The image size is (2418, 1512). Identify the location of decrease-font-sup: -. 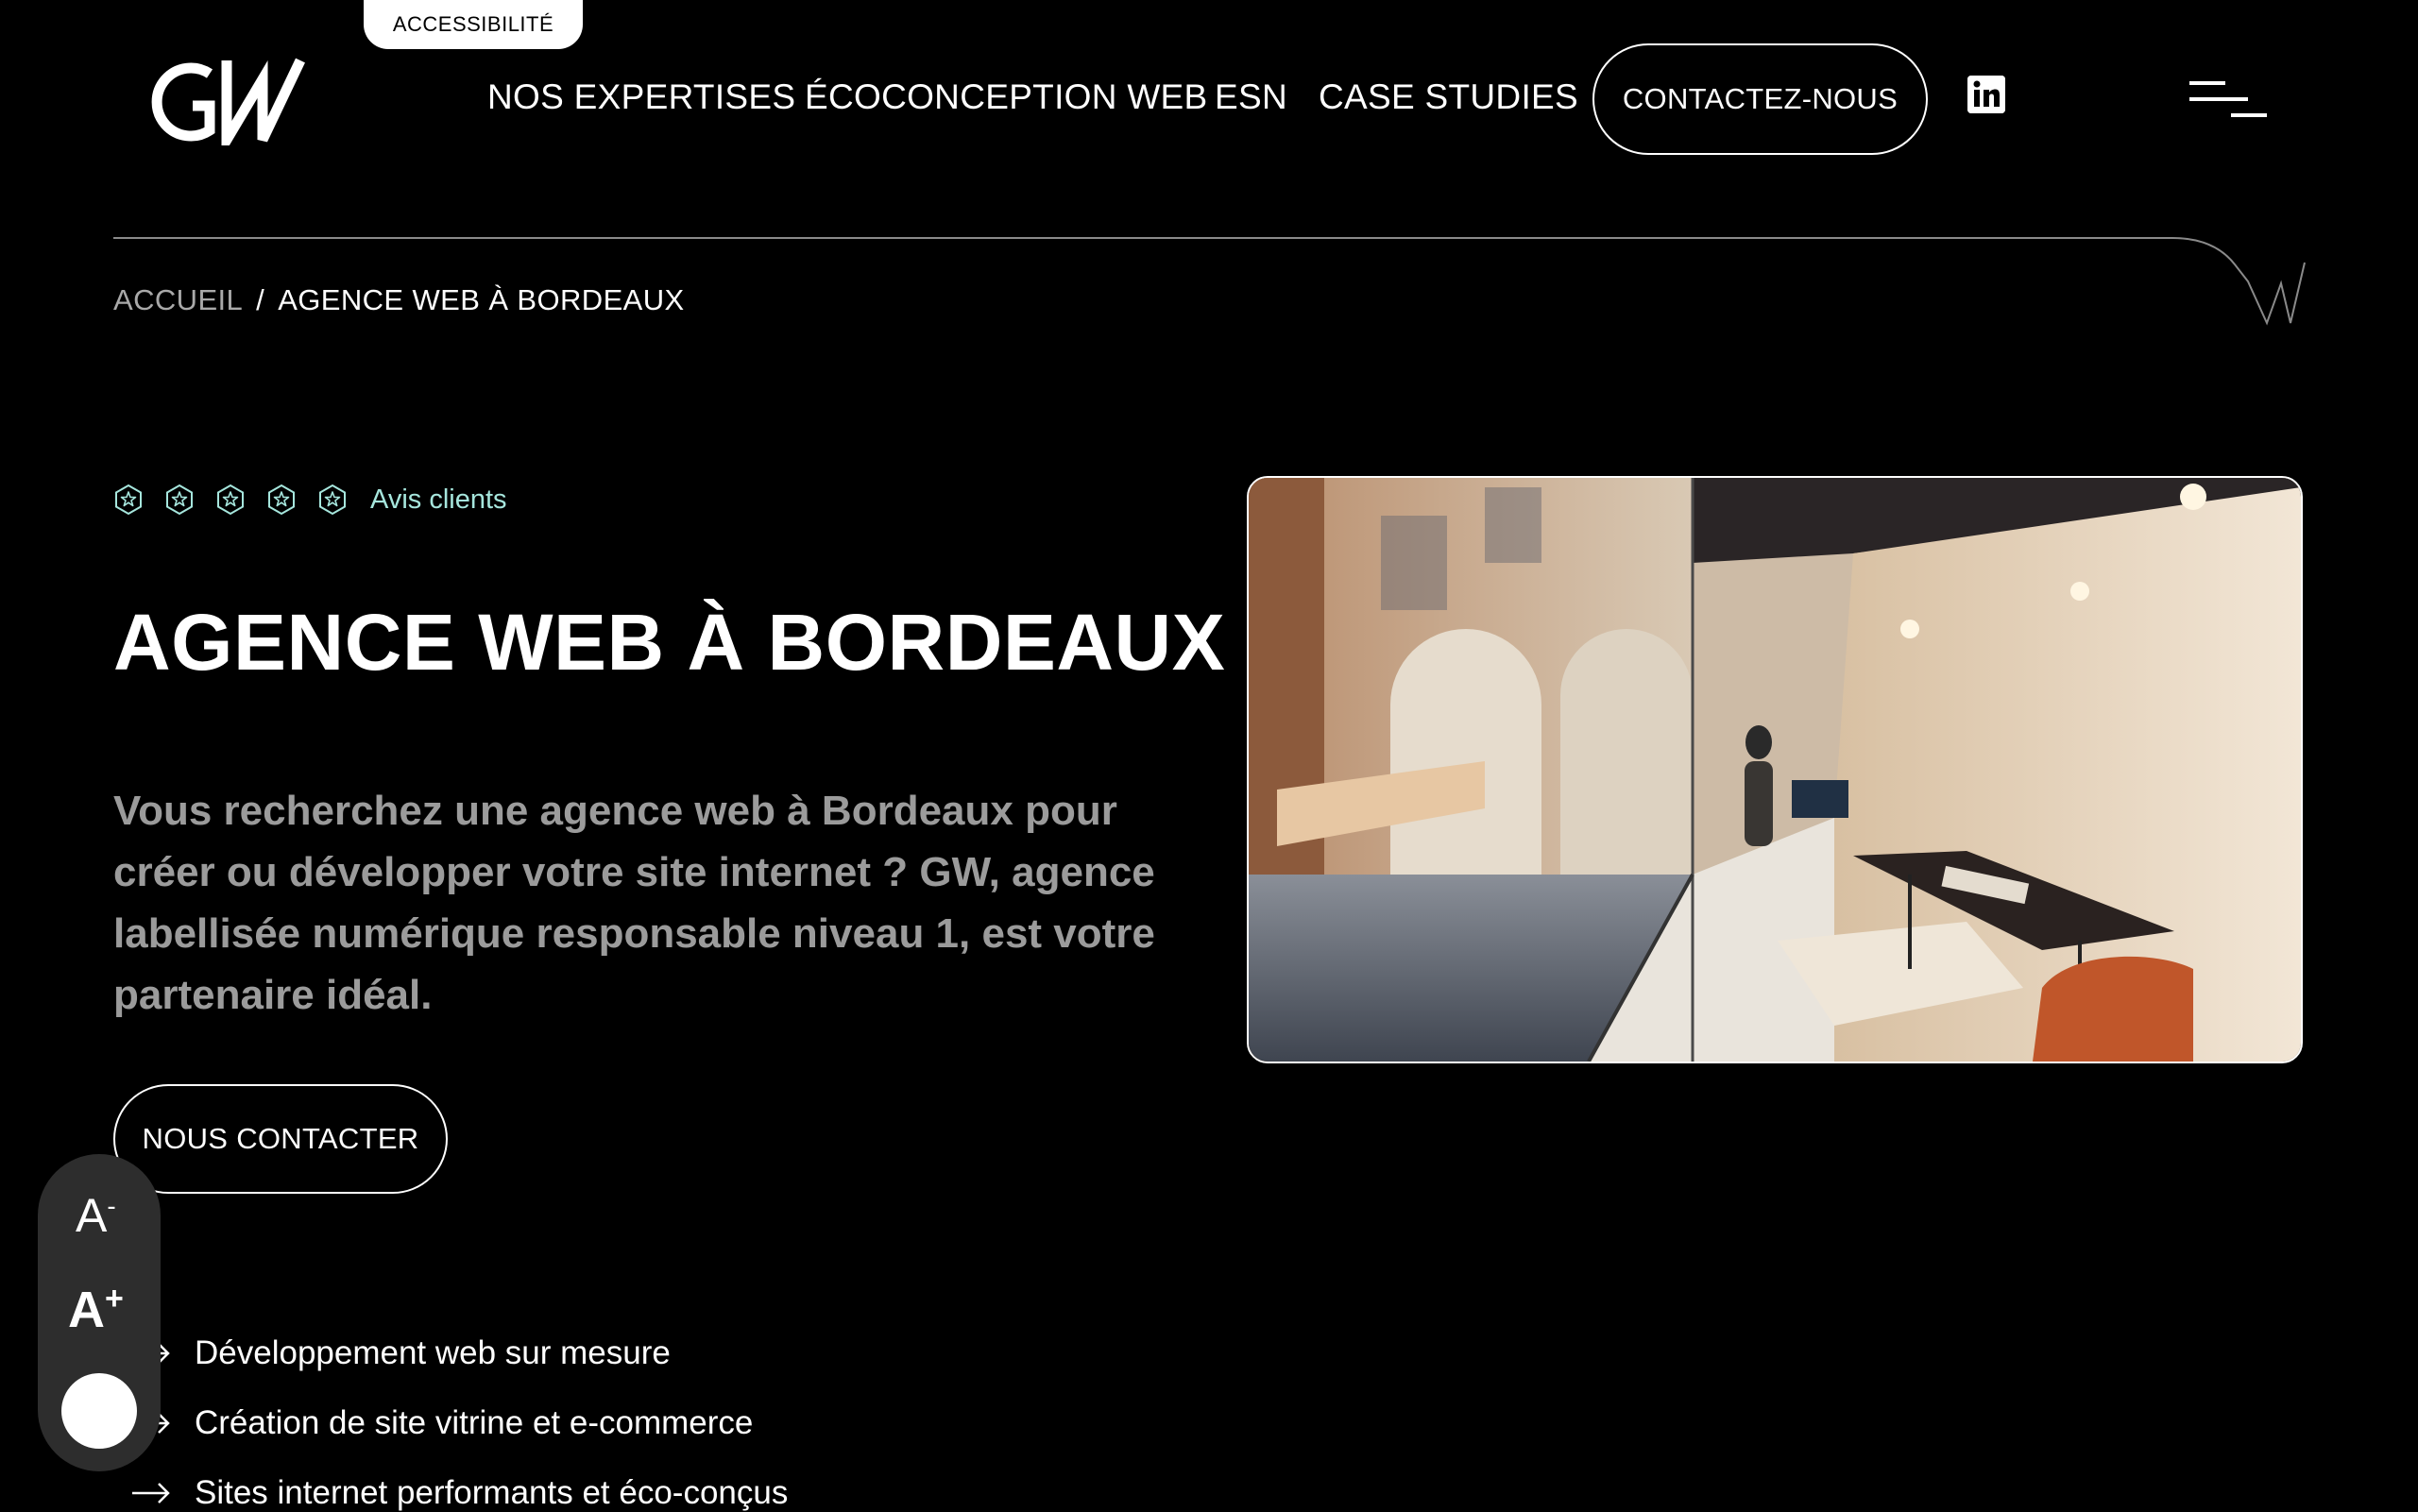
(112, 1206).